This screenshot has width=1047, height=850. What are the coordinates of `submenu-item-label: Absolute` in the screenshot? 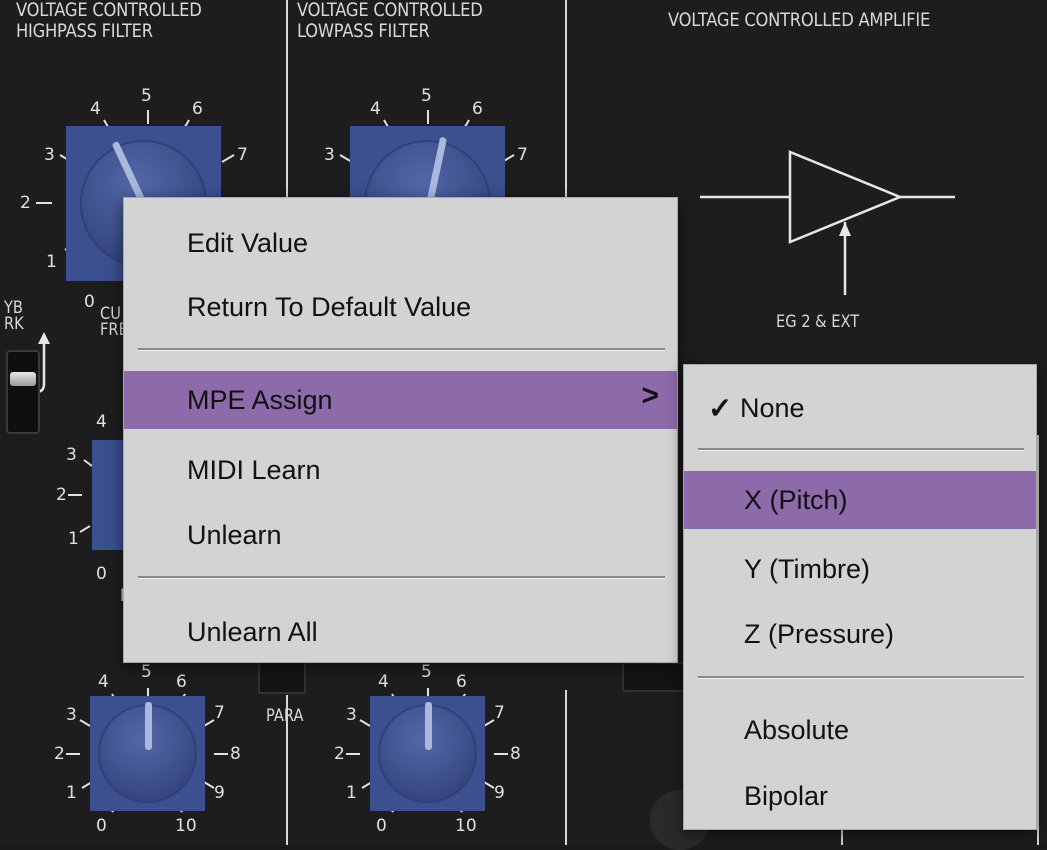 It's located at (797, 729).